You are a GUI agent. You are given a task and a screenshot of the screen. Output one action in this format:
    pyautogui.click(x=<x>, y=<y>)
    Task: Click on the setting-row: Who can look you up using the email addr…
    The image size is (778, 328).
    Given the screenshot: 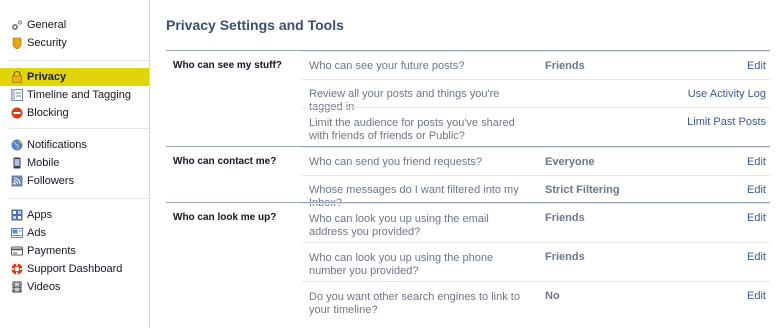 What is the action you would take?
    pyautogui.click(x=536, y=222)
    